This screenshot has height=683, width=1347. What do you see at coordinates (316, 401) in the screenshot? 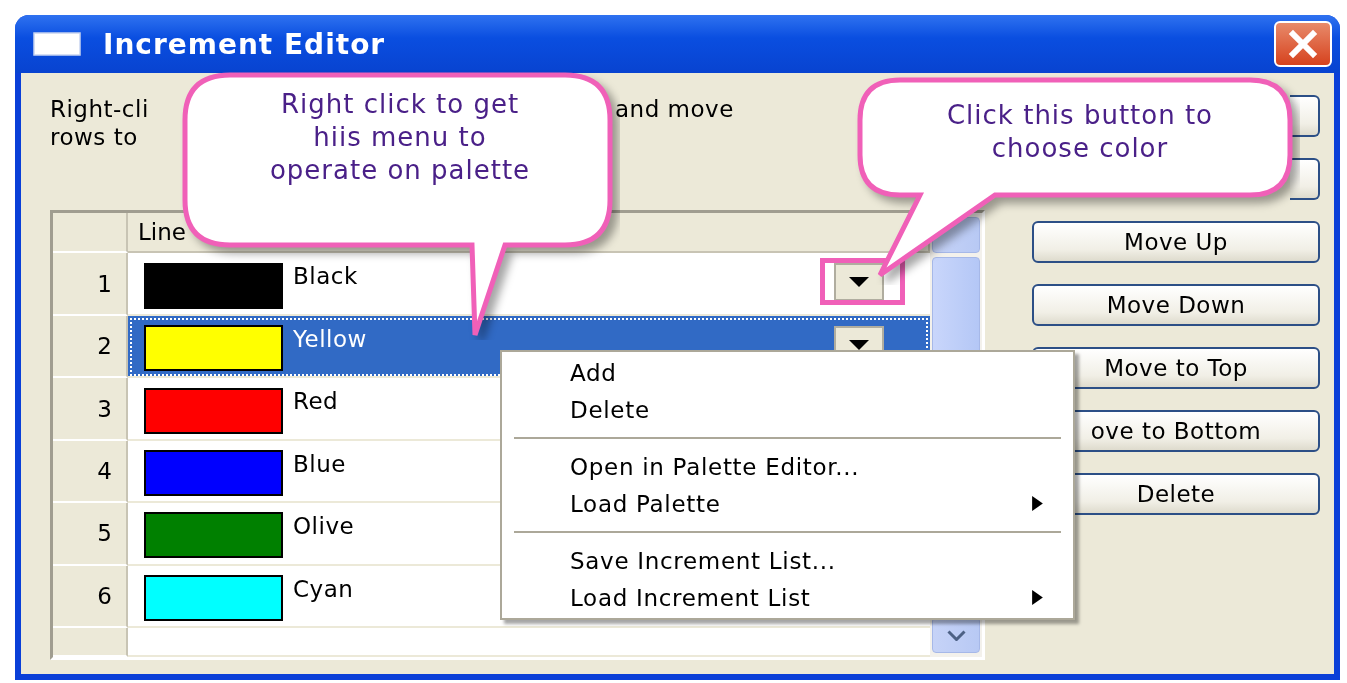
I see `color-name: Red` at bounding box center [316, 401].